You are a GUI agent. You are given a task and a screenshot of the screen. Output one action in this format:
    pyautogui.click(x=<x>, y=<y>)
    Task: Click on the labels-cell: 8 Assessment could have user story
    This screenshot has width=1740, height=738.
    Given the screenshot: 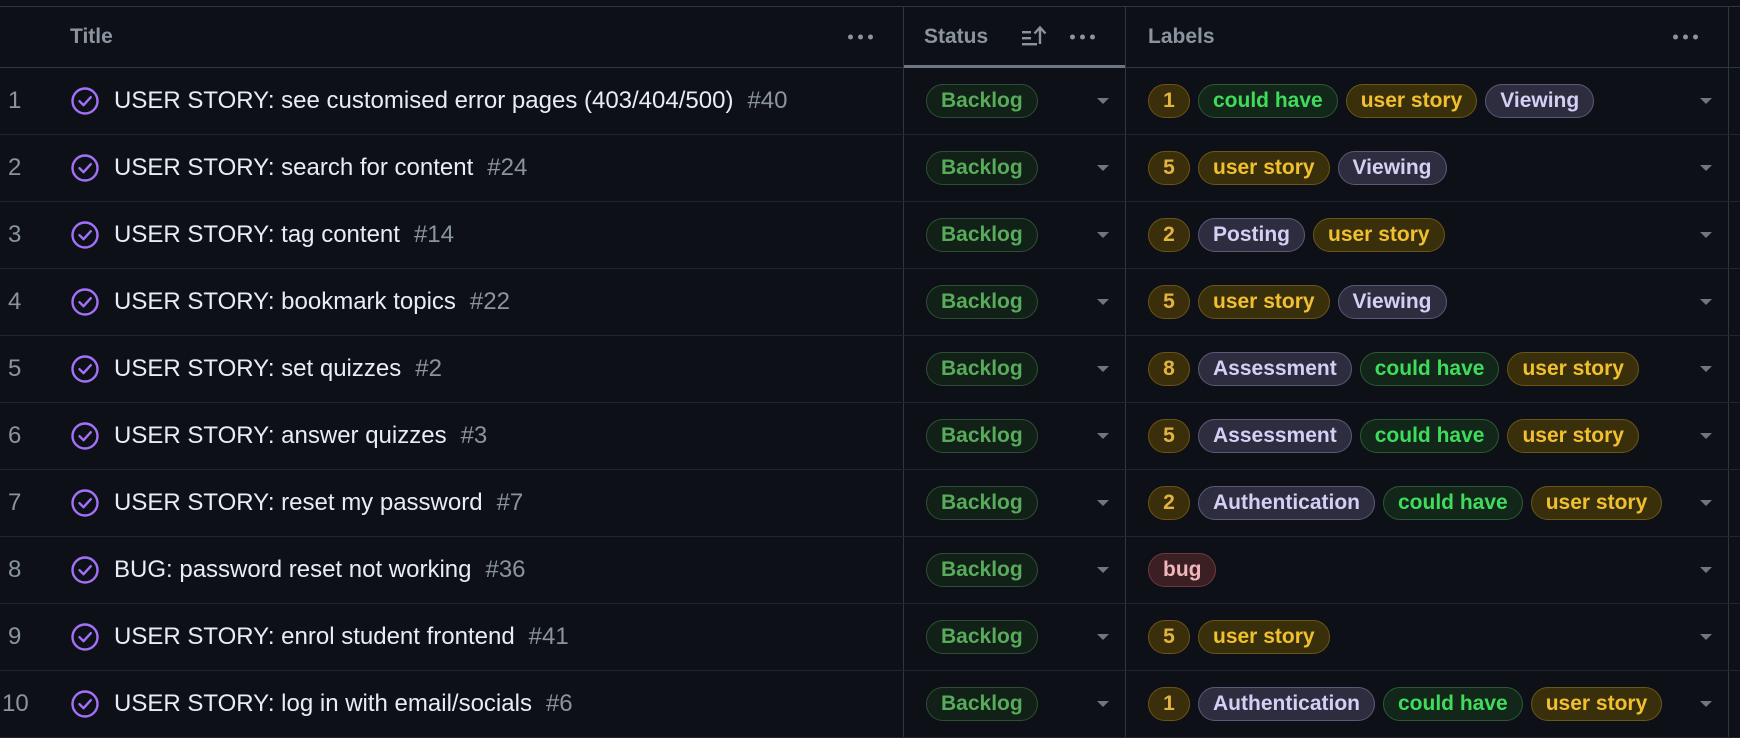 What is the action you would take?
    pyautogui.click(x=1427, y=369)
    